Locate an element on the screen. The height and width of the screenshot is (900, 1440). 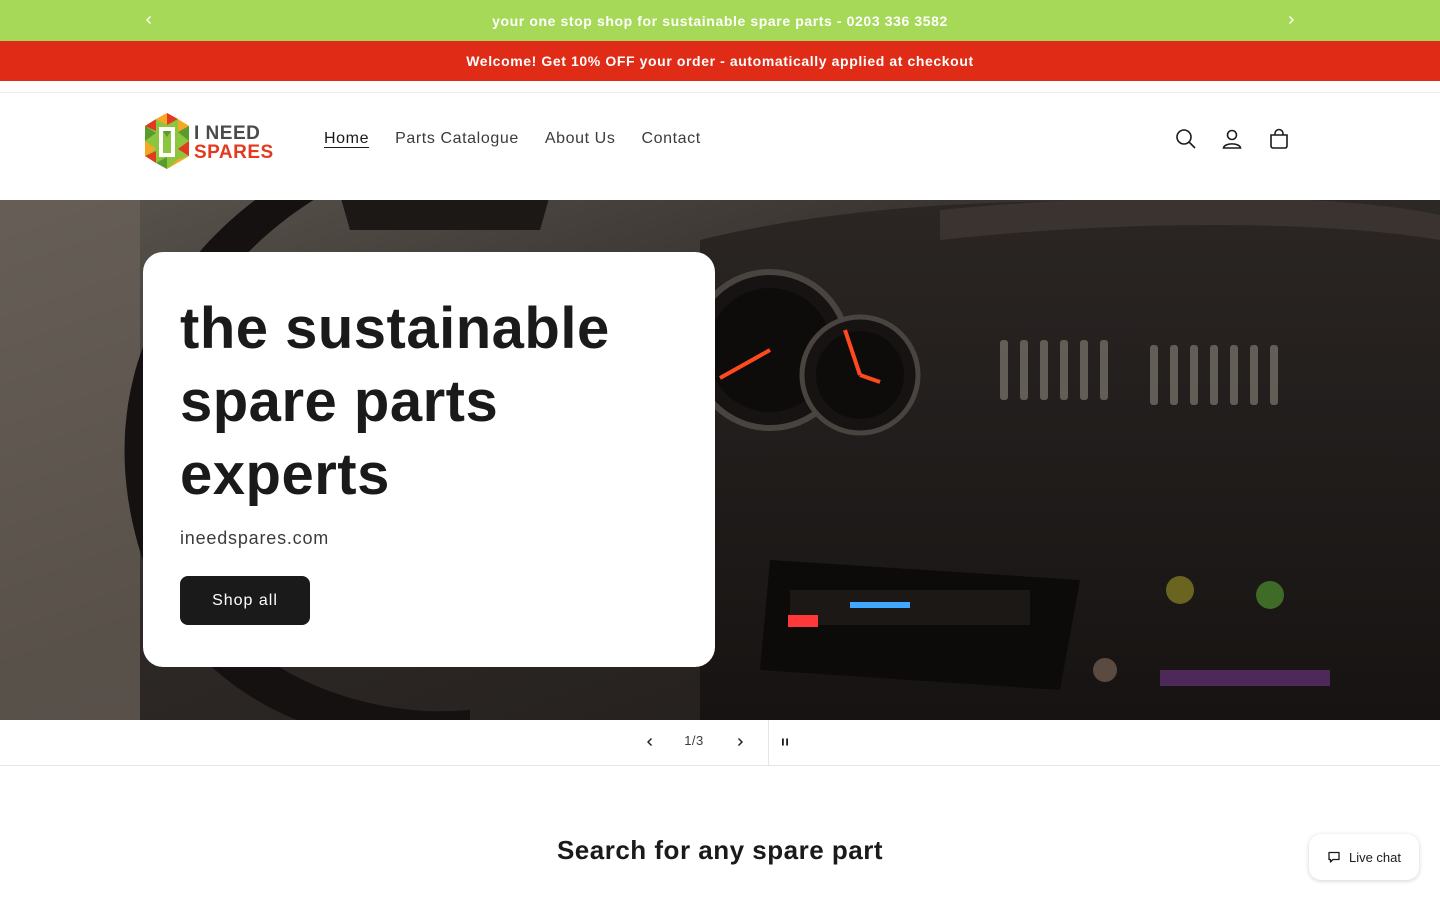
slide-pause-button is located at coordinates (785, 742).